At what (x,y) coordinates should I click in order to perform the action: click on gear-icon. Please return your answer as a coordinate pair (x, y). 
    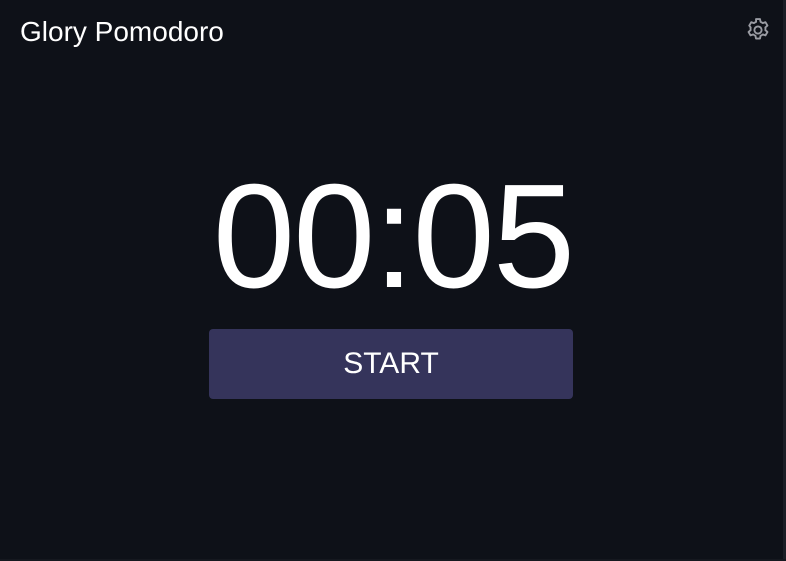
    Looking at the image, I should click on (758, 30).